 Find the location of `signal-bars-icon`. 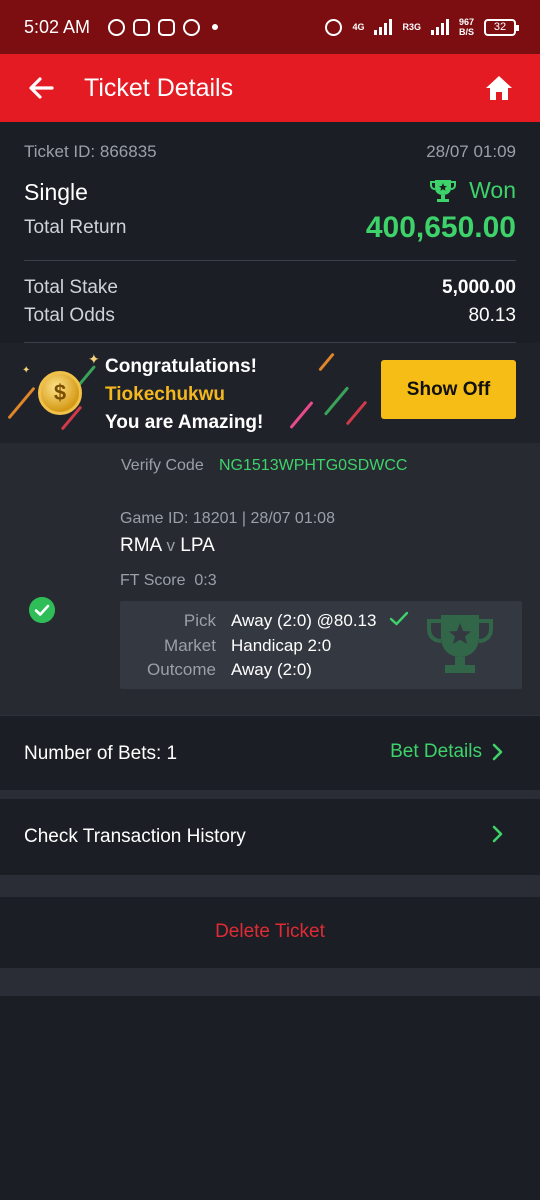

signal-bars-icon is located at coordinates (383, 27).